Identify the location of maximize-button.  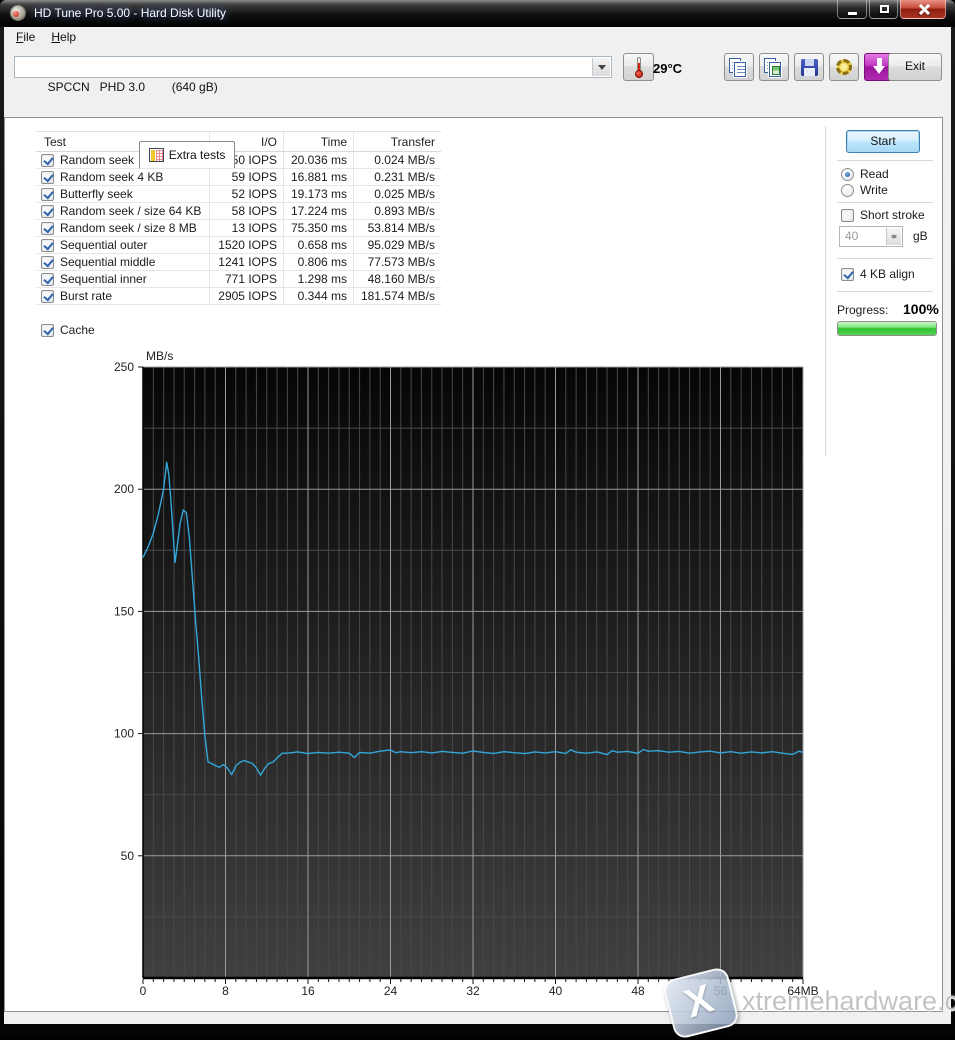
(883, 9).